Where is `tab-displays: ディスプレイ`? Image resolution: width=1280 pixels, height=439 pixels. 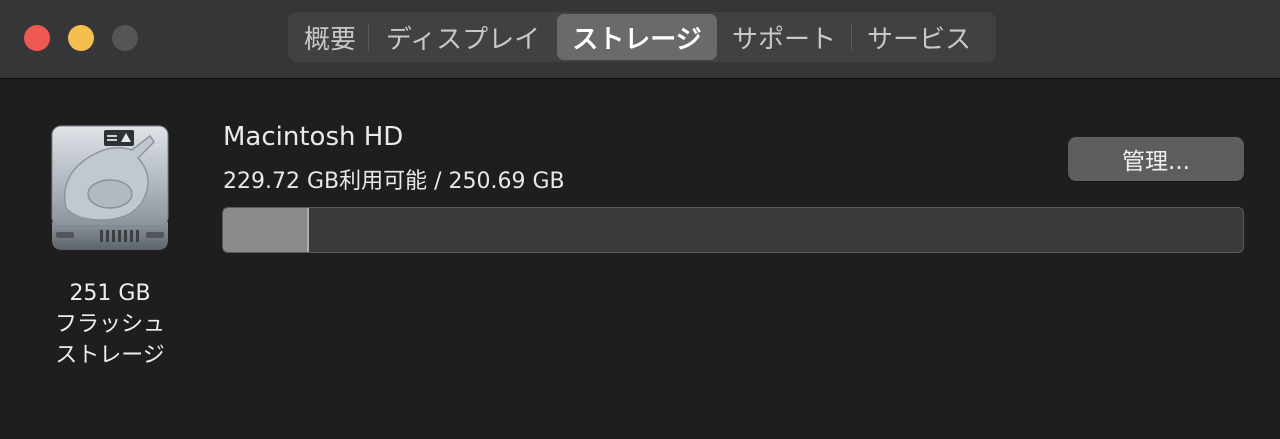 tab-displays: ディスプレイ is located at coordinates (463, 37).